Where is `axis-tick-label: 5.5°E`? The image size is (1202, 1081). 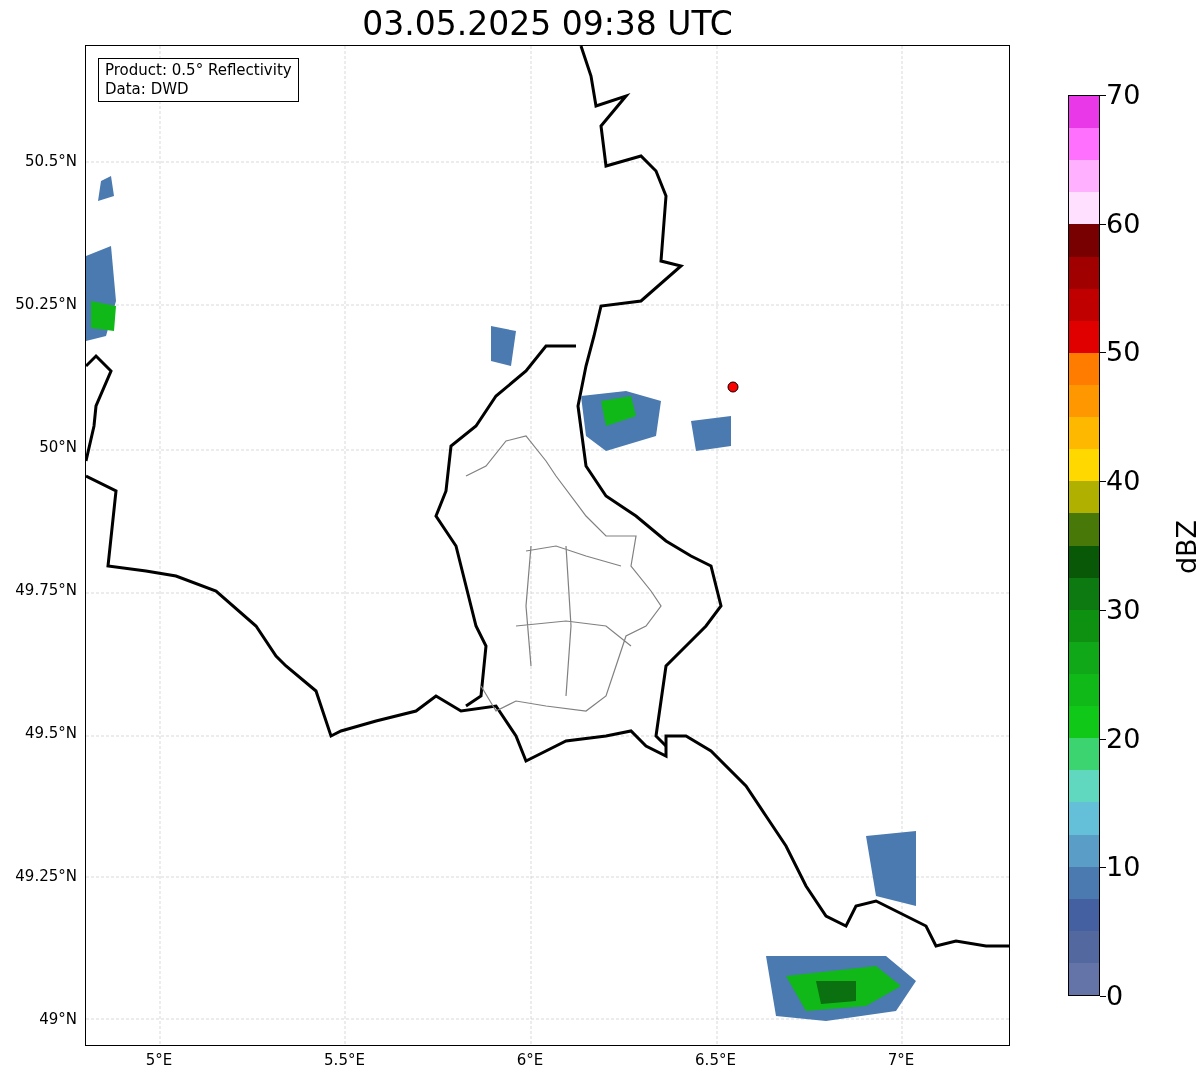 axis-tick-label: 5.5°E is located at coordinates (344, 1060).